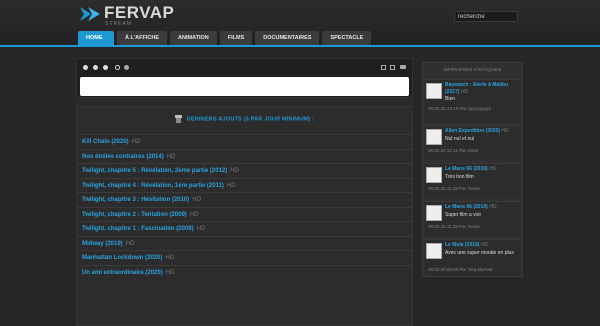  I want to click on brand-name: FERVAP, so click(139, 12).